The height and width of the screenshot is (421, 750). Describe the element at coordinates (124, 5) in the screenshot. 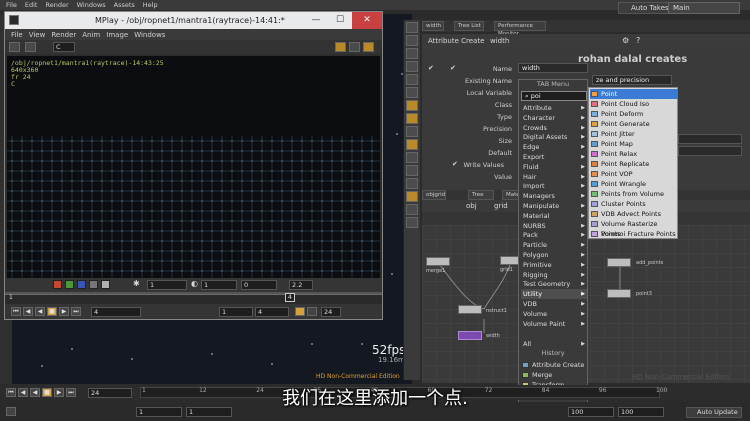

I see `menu-assets: Assets` at that location.